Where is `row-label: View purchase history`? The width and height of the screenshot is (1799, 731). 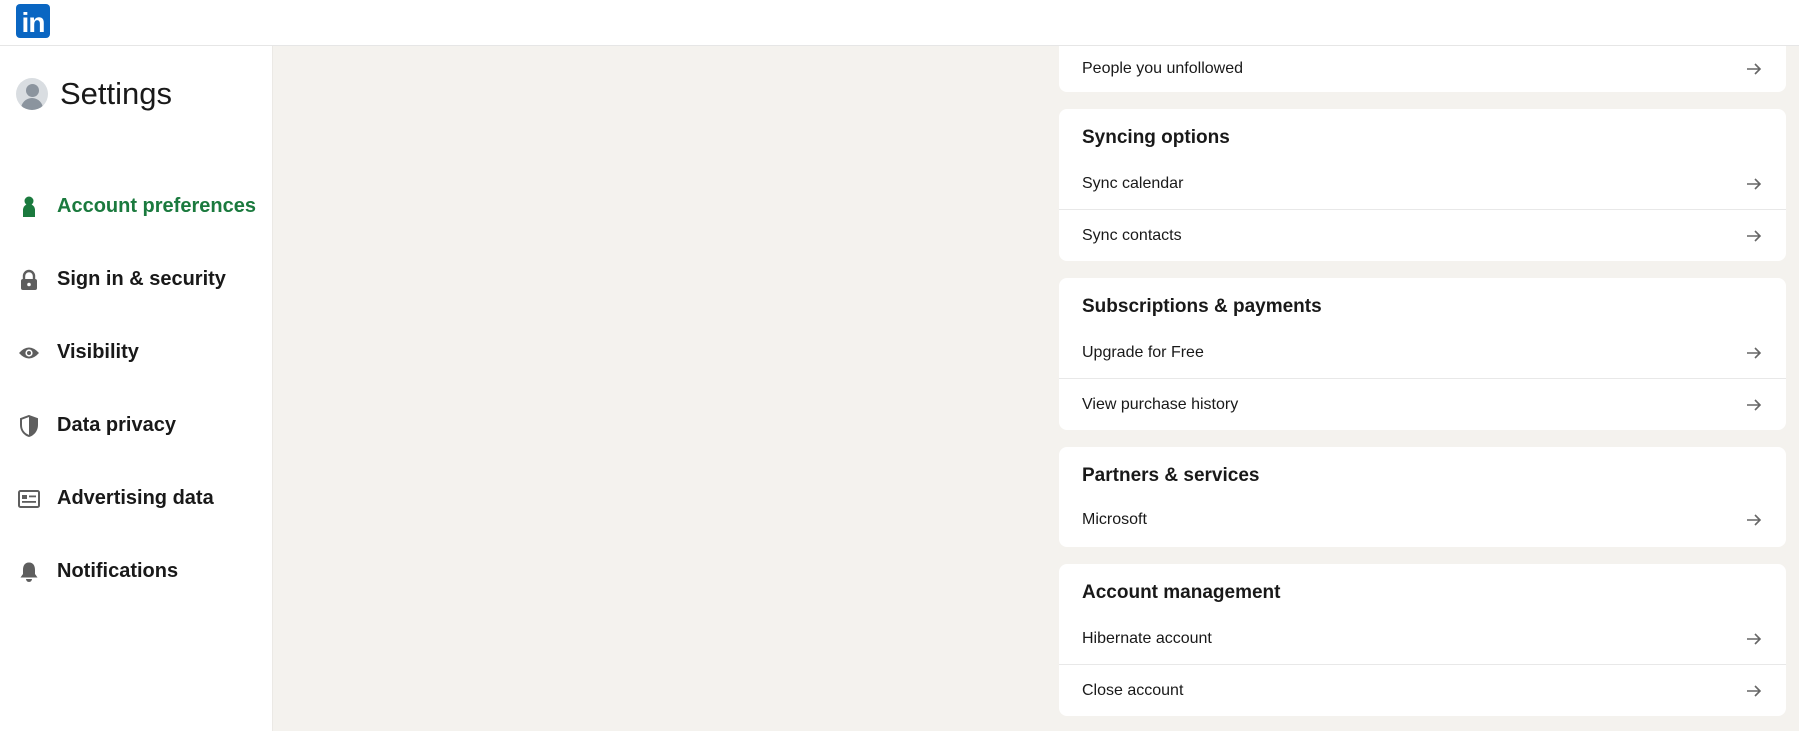 row-label: View purchase history is located at coordinates (1160, 404).